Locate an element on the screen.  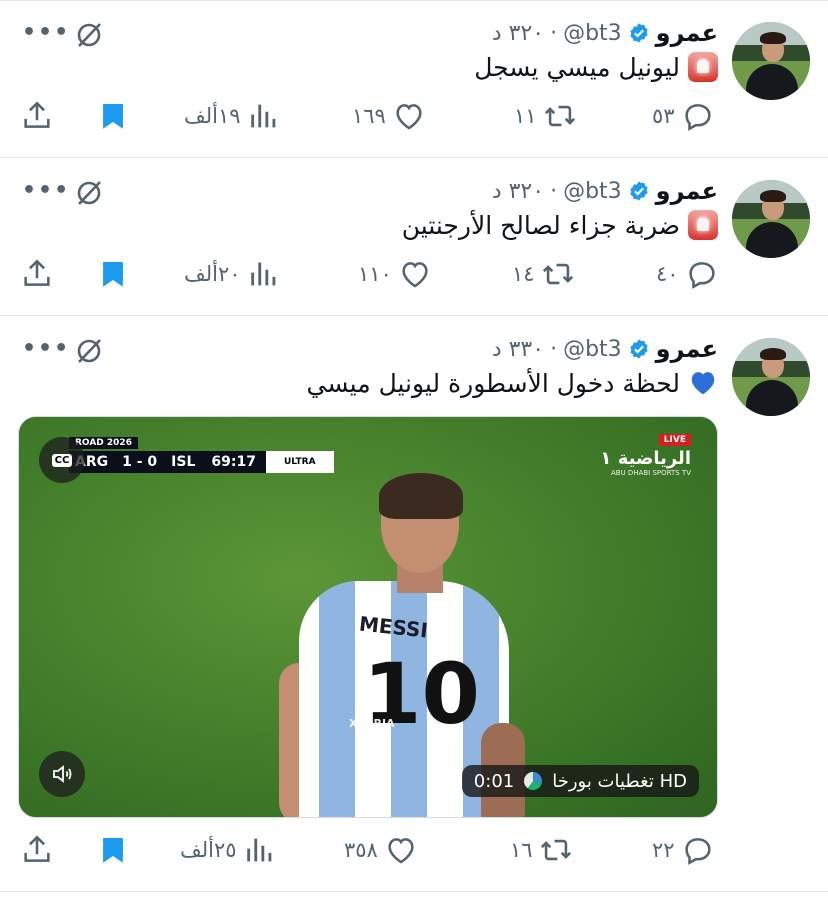
live-badge: LIVE is located at coordinates (674, 440).